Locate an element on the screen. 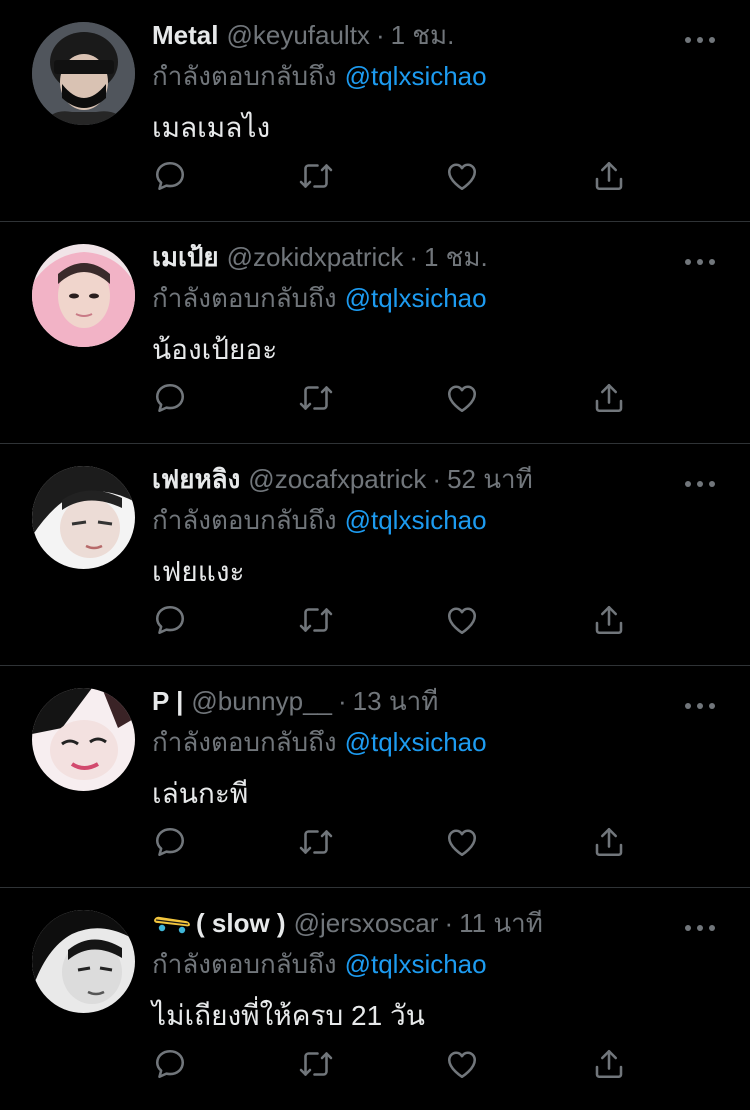  display-name: เมเป้ย is located at coordinates (185, 257).